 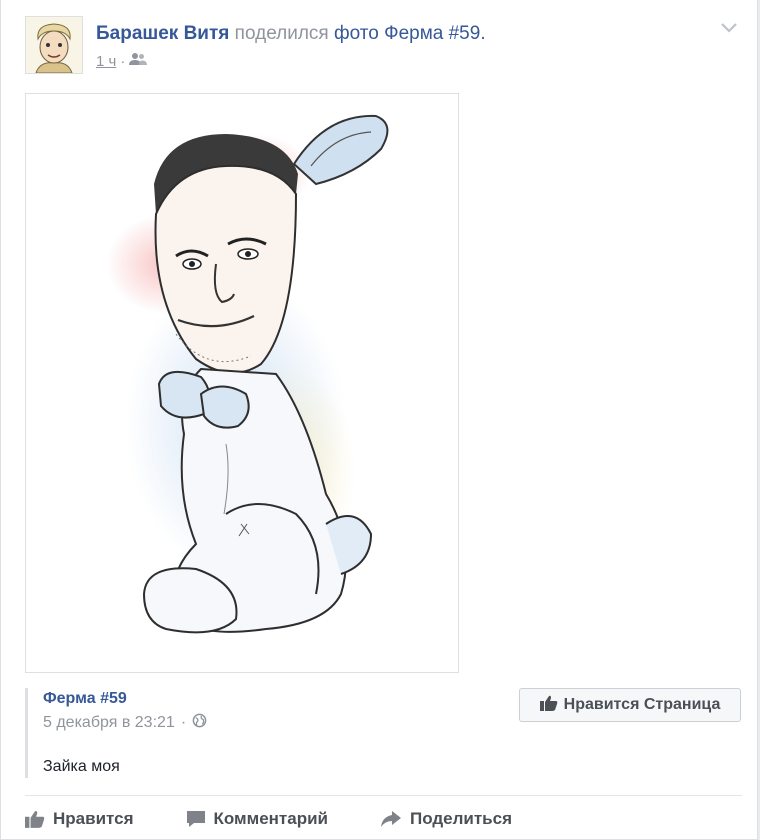 What do you see at coordinates (81, 766) in the screenshot?
I see `shared-post-text: Зайка моя` at bounding box center [81, 766].